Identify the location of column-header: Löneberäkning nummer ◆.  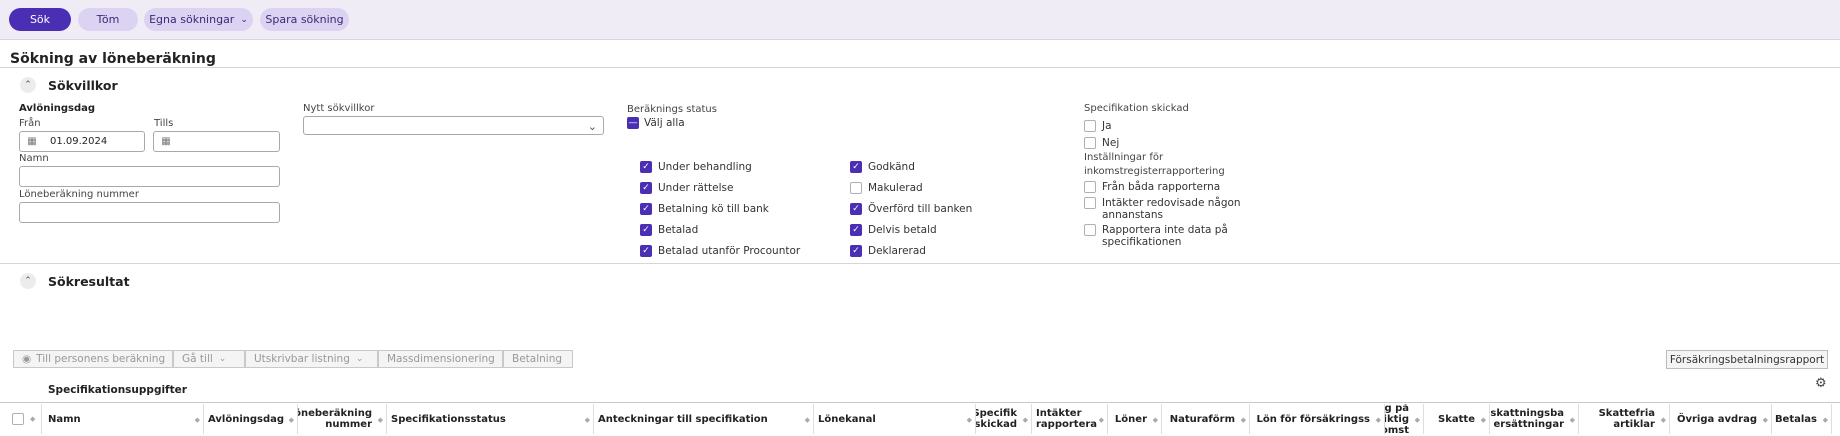
(342, 419).